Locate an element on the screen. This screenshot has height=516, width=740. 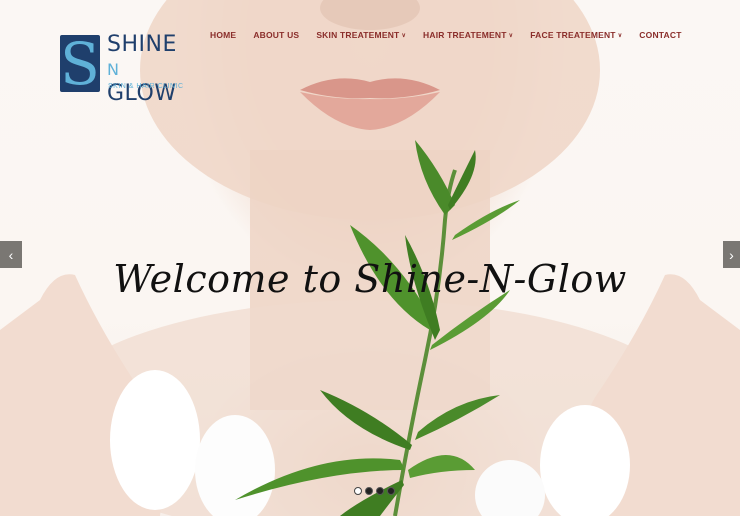
nav-about-us-label: ABOUT US is located at coordinates (276, 35).